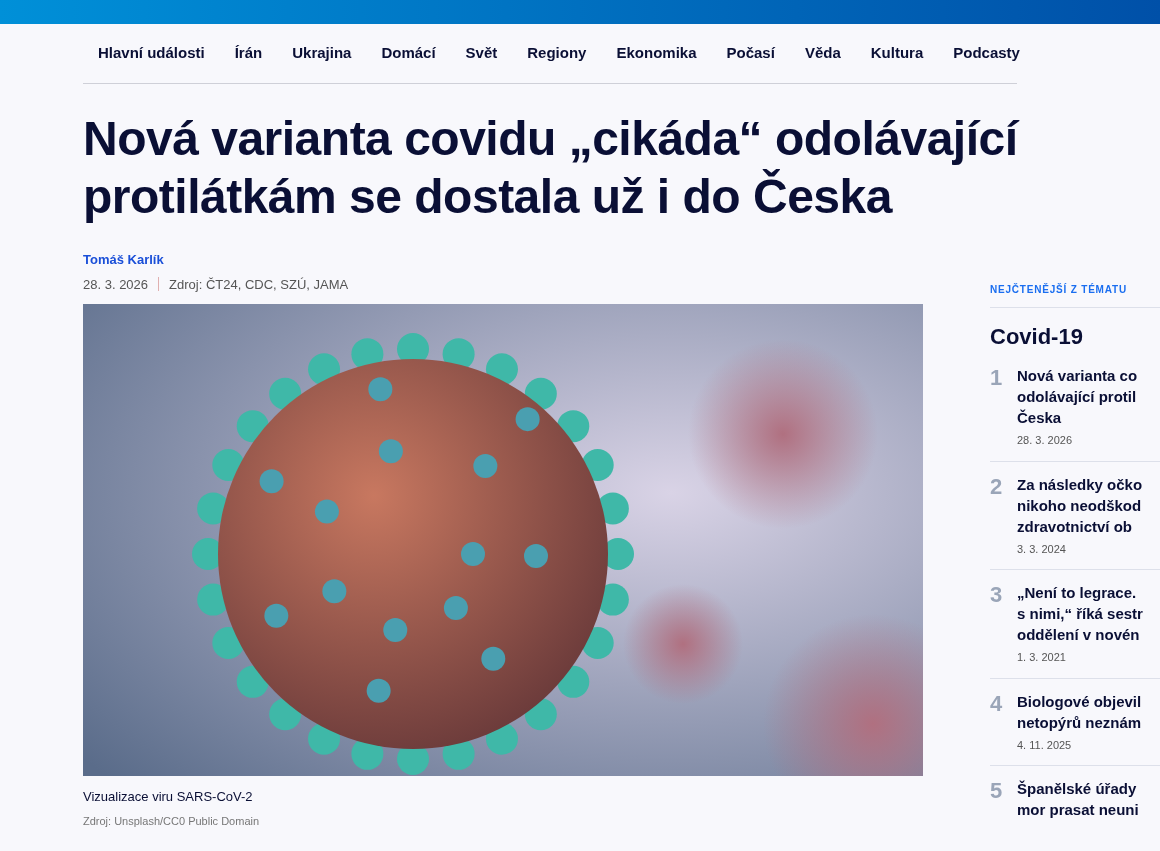 This screenshot has width=1160, height=851. I want to click on article-date: 28. 3. 2026, so click(1045, 440).